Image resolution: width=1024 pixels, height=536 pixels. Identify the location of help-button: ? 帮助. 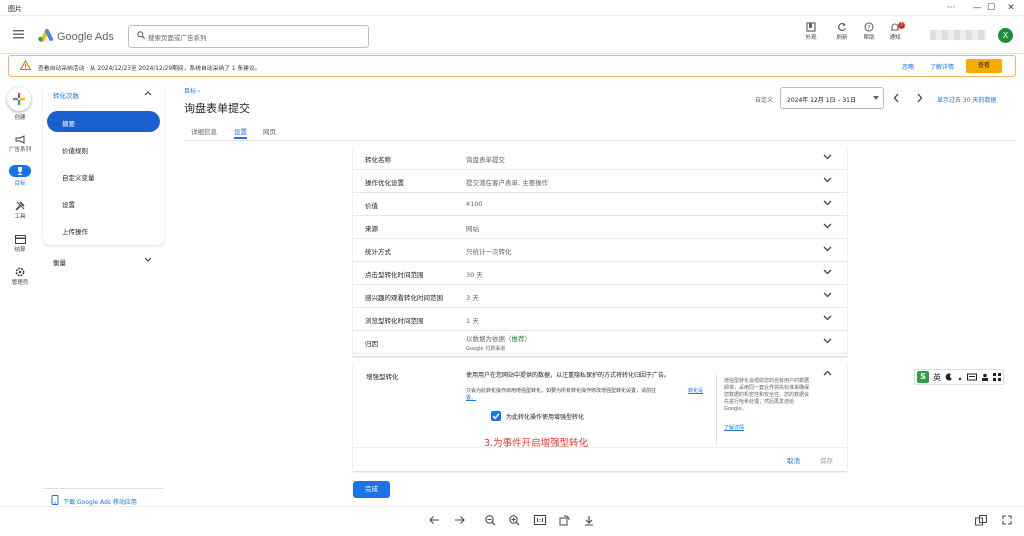
(869, 36).